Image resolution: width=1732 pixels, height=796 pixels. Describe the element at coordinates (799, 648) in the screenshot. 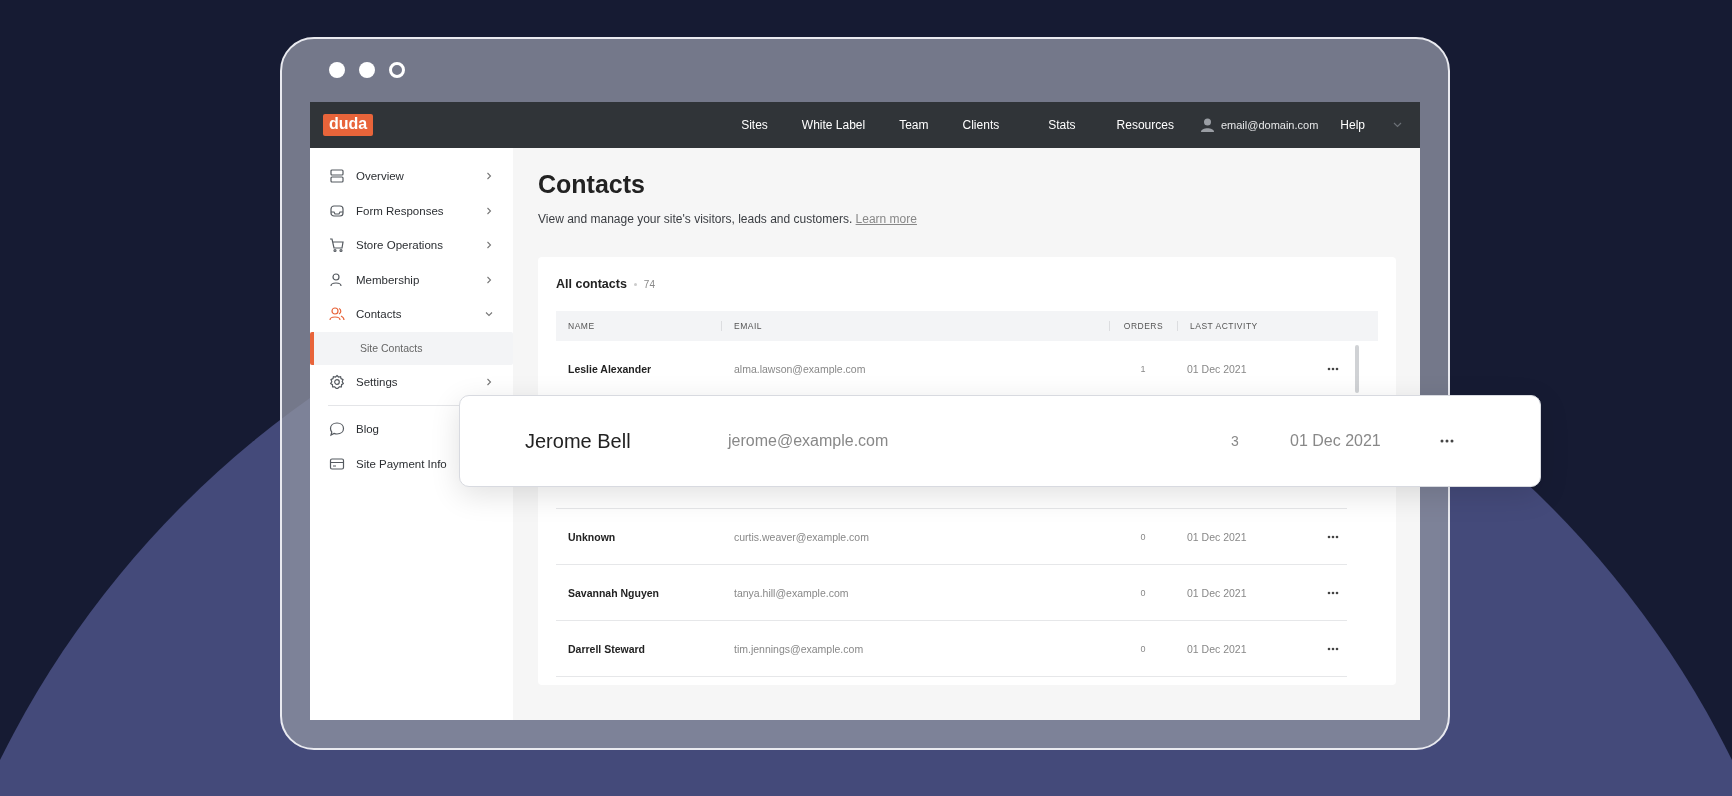

I see `table-cell-text: tim.jennings@example.com` at that location.